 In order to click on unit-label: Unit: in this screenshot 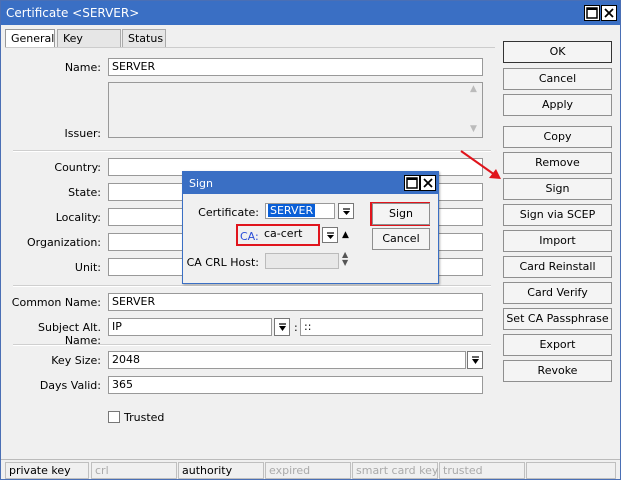, I will do `click(87, 267)`.